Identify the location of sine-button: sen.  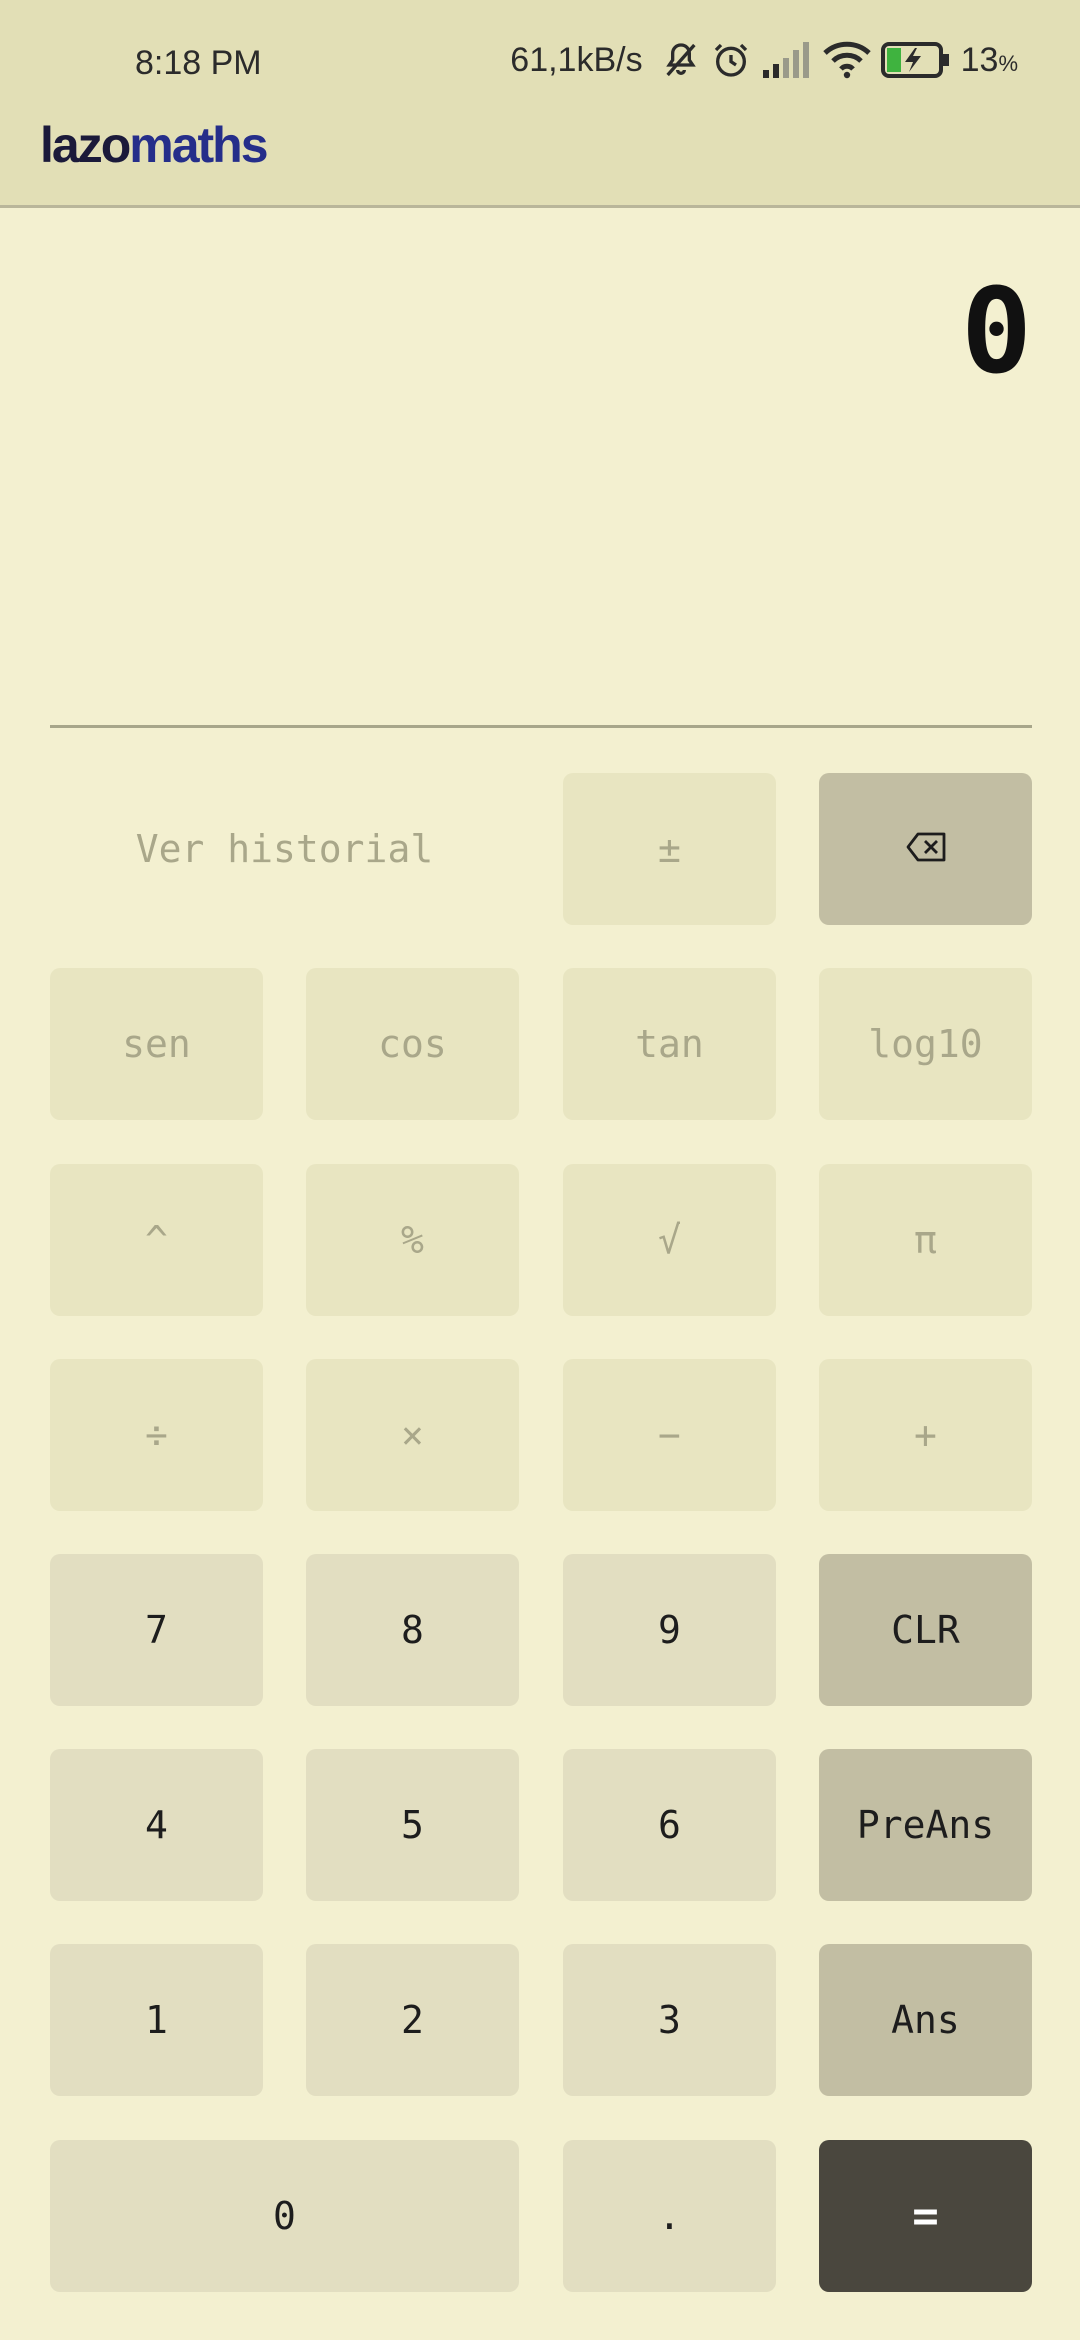
(156, 1044).